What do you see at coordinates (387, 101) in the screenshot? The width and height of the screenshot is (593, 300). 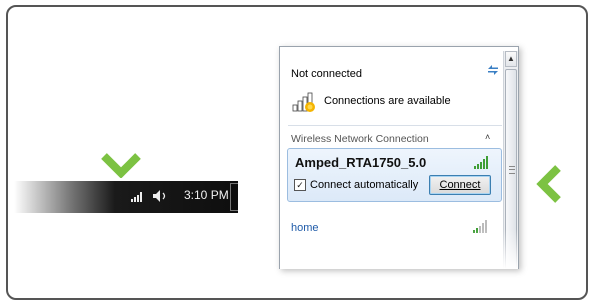 I see `availability-text: Connections are available` at bounding box center [387, 101].